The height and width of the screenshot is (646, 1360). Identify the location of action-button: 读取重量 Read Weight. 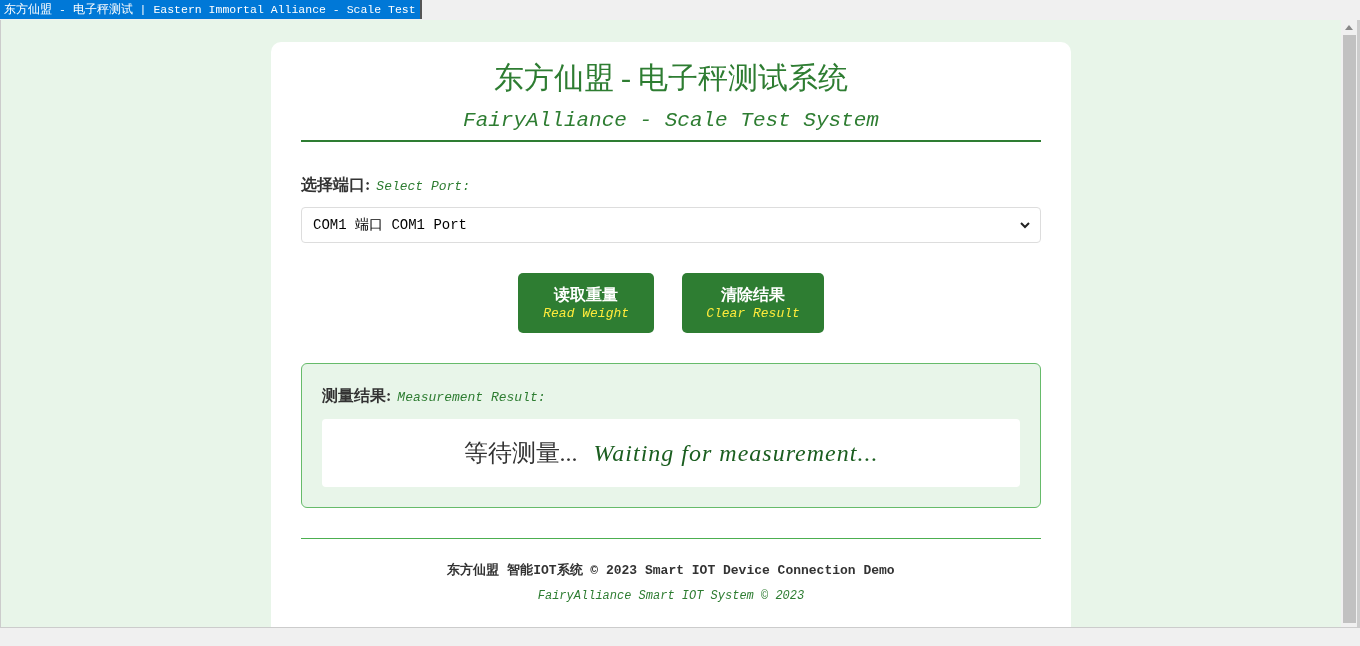
(586, 303).